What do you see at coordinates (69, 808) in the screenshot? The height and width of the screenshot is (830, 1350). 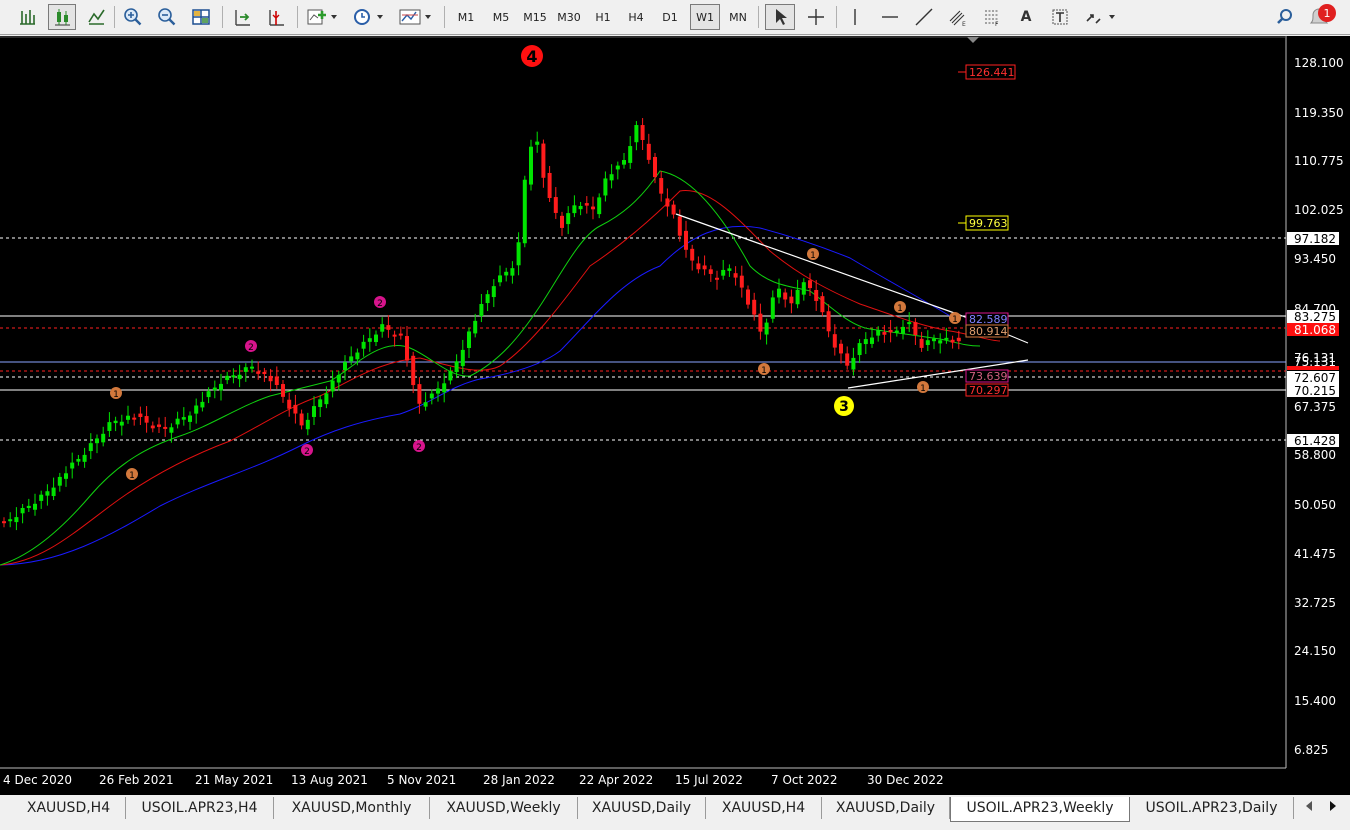 I see `tab-xauusd-h4: XAUUSD,H4` at bounding box center [69, 808].